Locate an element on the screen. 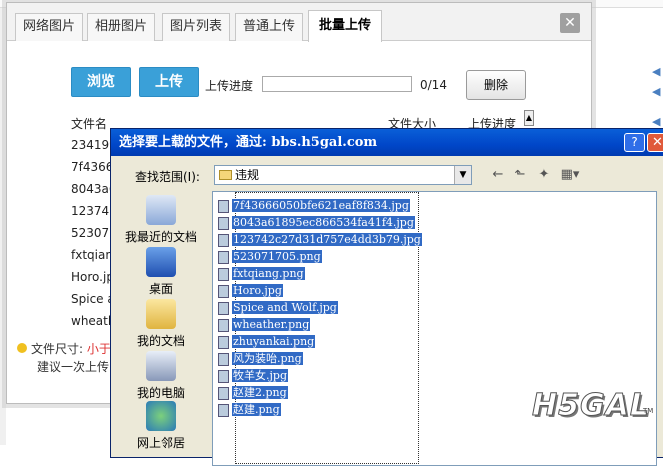 The height and width of the screenshot is (466, 663). file-name: 牧羊女.jpg is located at coordinates (260, 375).